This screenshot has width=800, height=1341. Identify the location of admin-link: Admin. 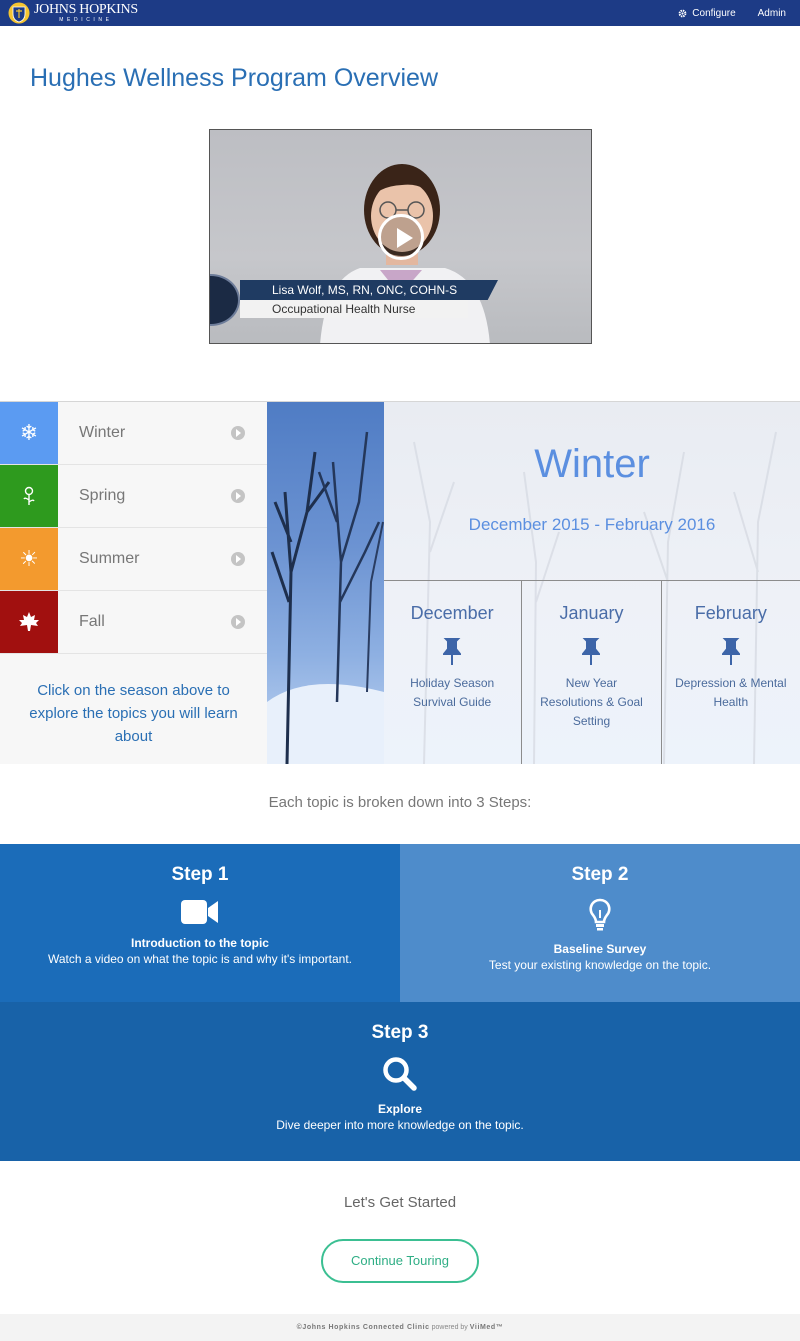
(772, 13).